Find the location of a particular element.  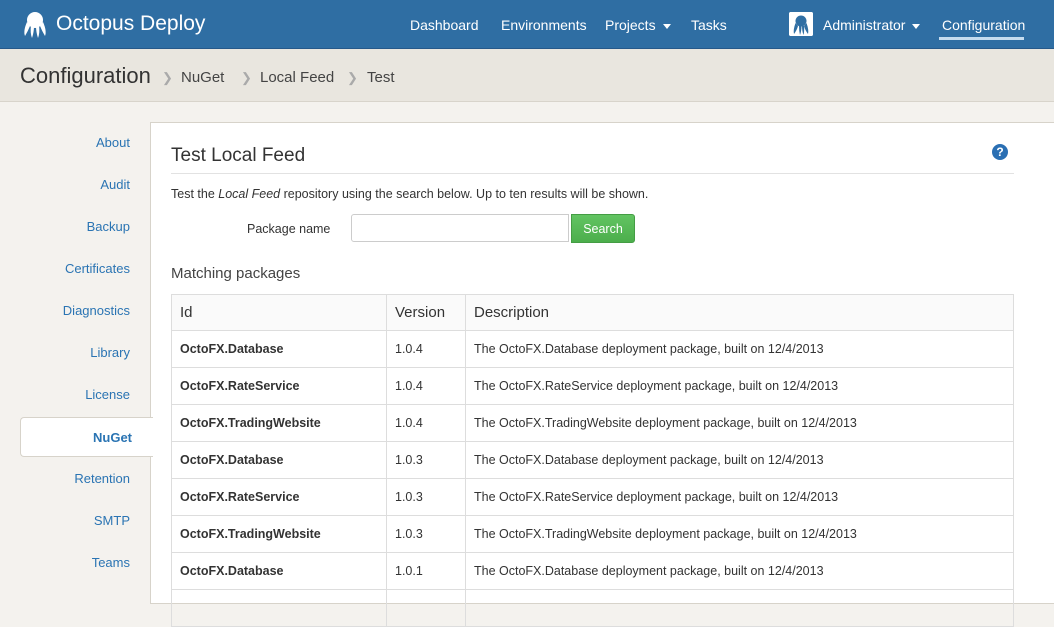

divider is located at coordinates (592, 173).